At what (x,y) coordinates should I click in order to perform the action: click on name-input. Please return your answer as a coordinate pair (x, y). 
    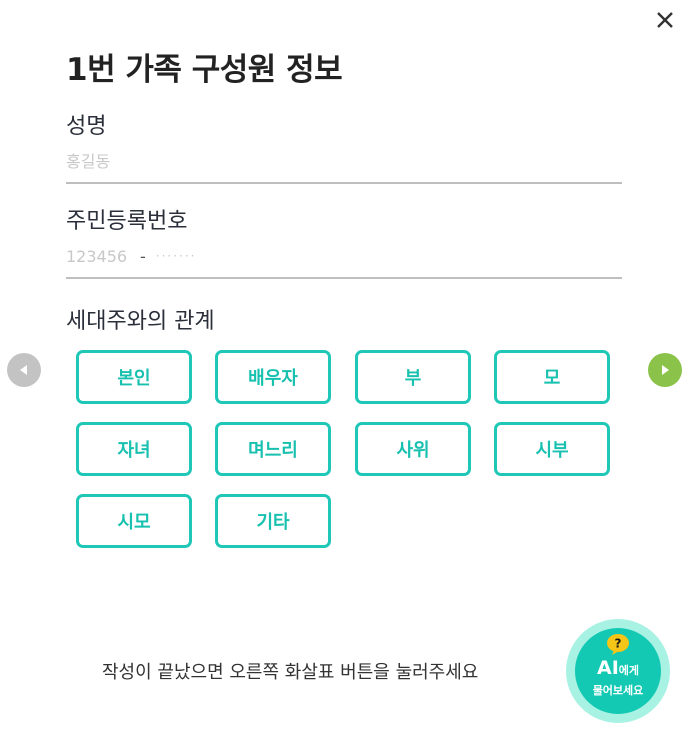
    Looking at the image, I should click on (344, 161).